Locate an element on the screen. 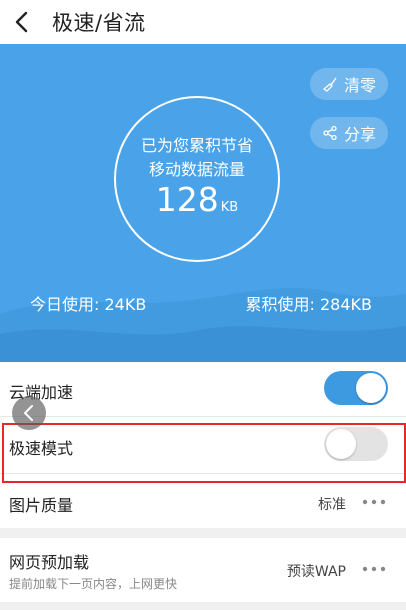  clear-button: 清零 is located at coordinates (349, 84).